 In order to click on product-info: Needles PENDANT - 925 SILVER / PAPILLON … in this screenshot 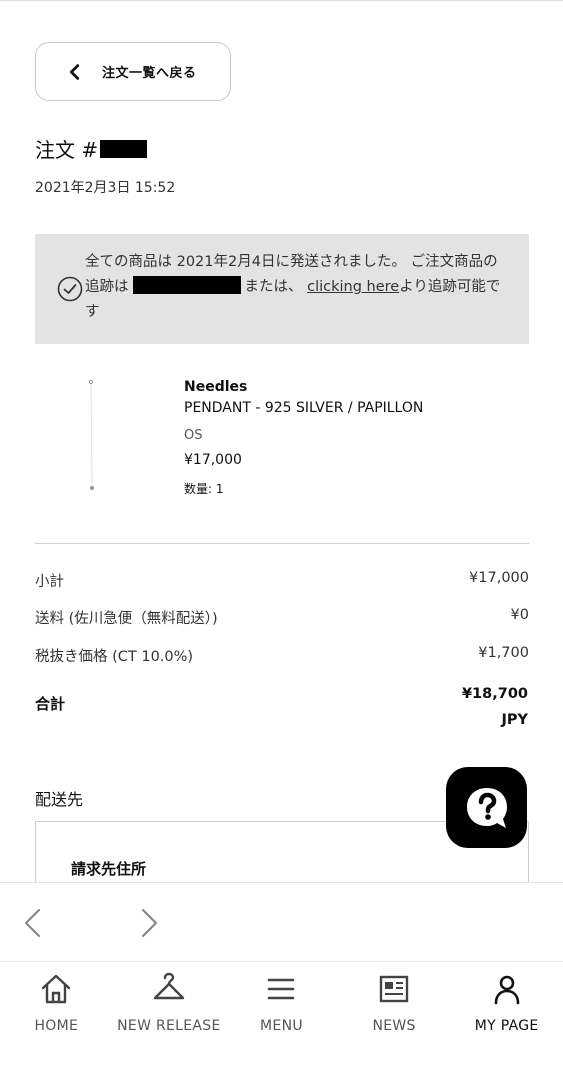, I will do `click(303, 438)`.